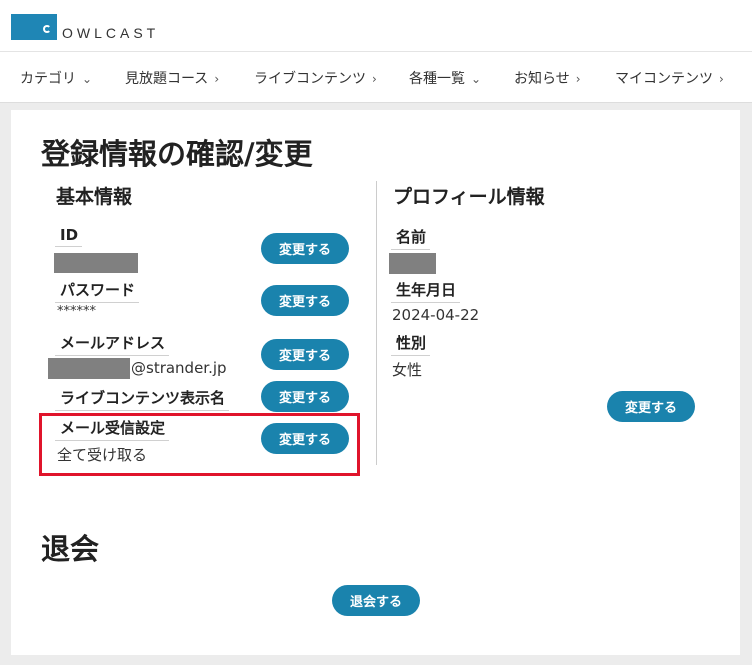  What do you see at coordinates (70, 549) in the screenshot?
I see `withdraw-title: 退会` at bounding box center [70, 549].